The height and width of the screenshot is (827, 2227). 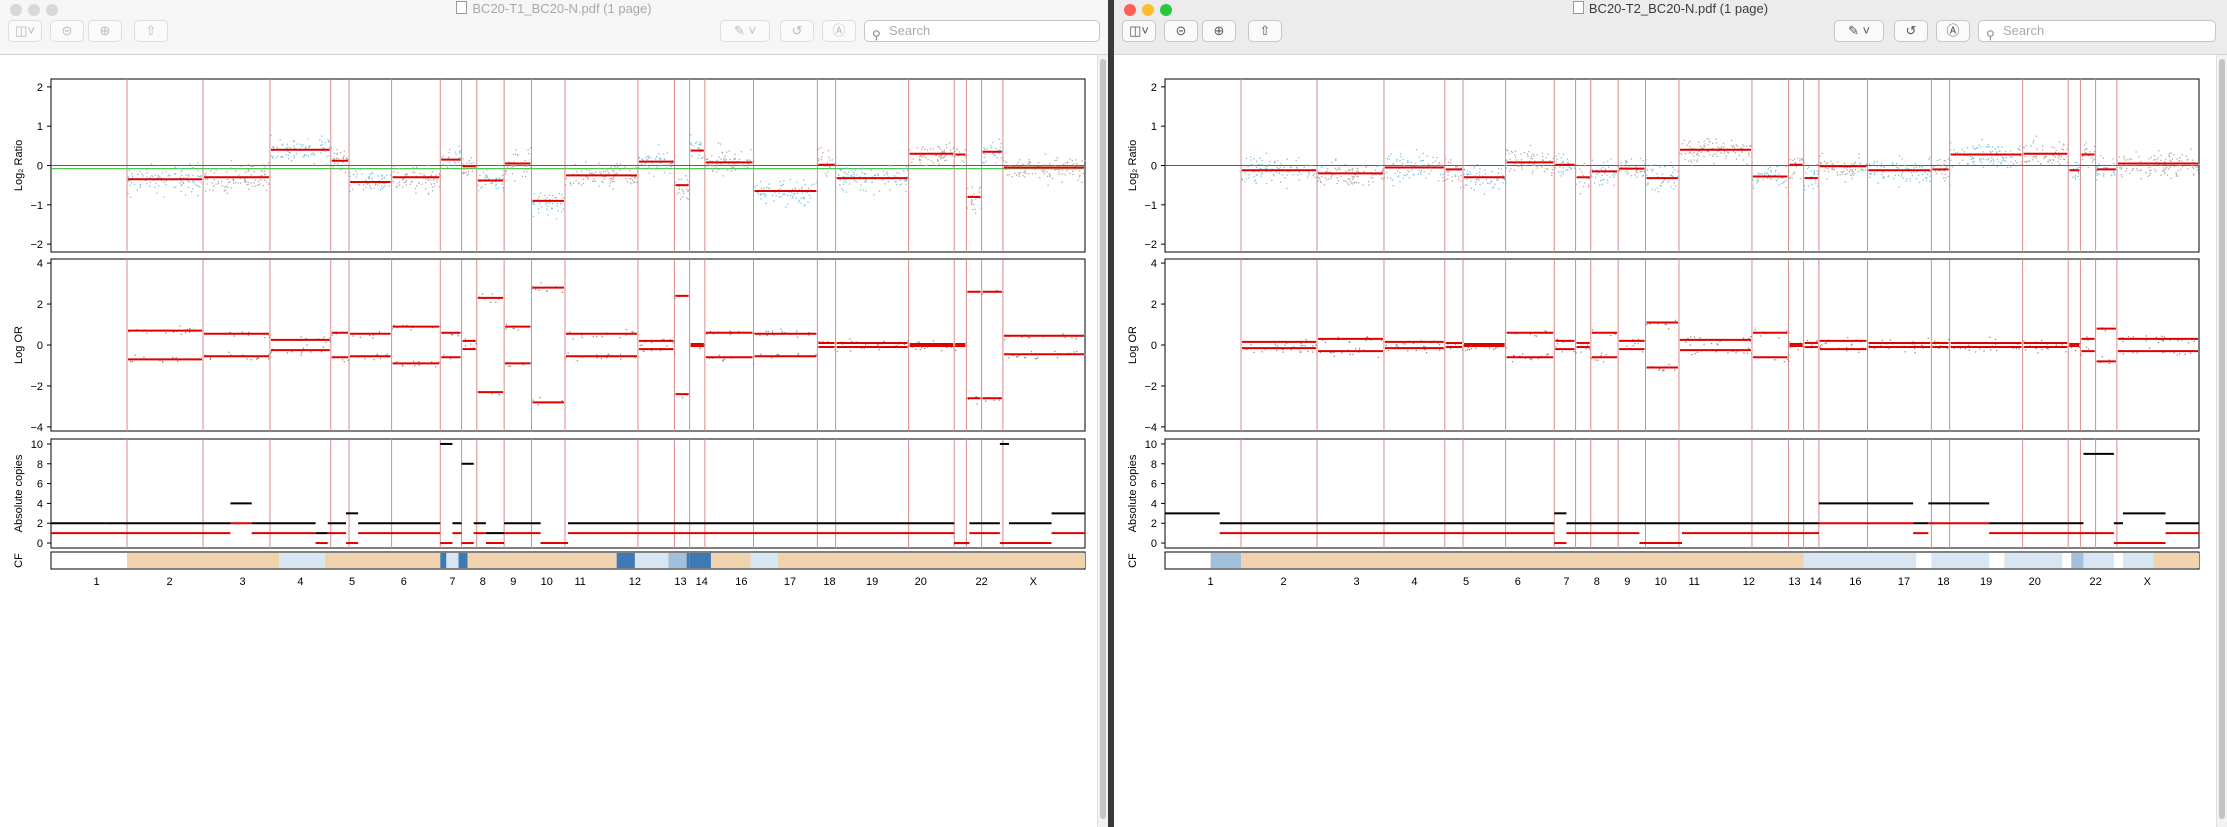 I want to click on left-rotate-button: ↺, so click(x=797, y=31).